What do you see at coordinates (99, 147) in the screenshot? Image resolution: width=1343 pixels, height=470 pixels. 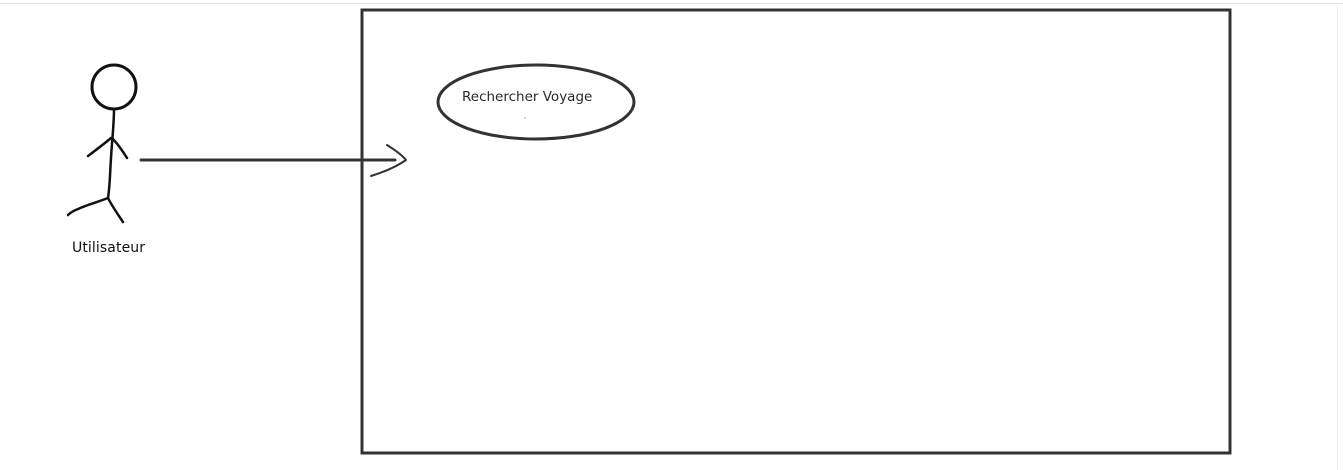 I see `actor-left-arm` at bounding box center [99, 147].